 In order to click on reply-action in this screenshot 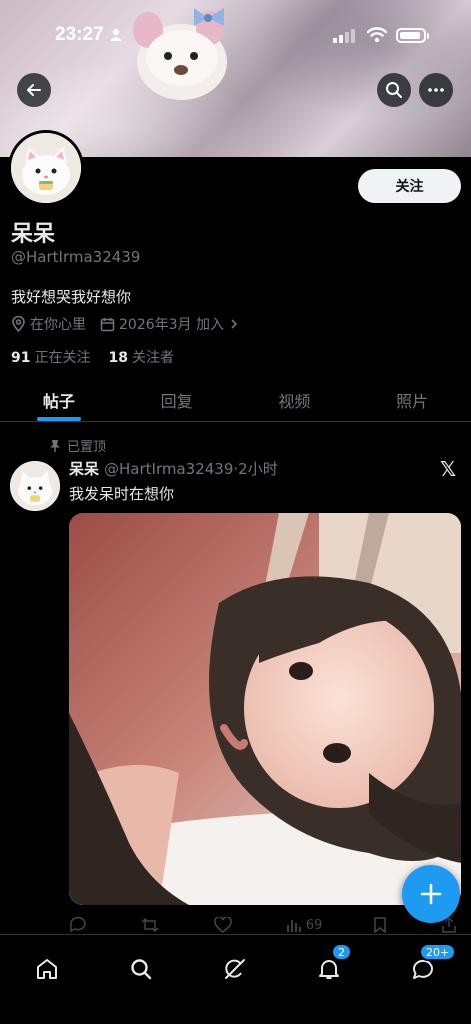, I will do `click(80, 925)`.